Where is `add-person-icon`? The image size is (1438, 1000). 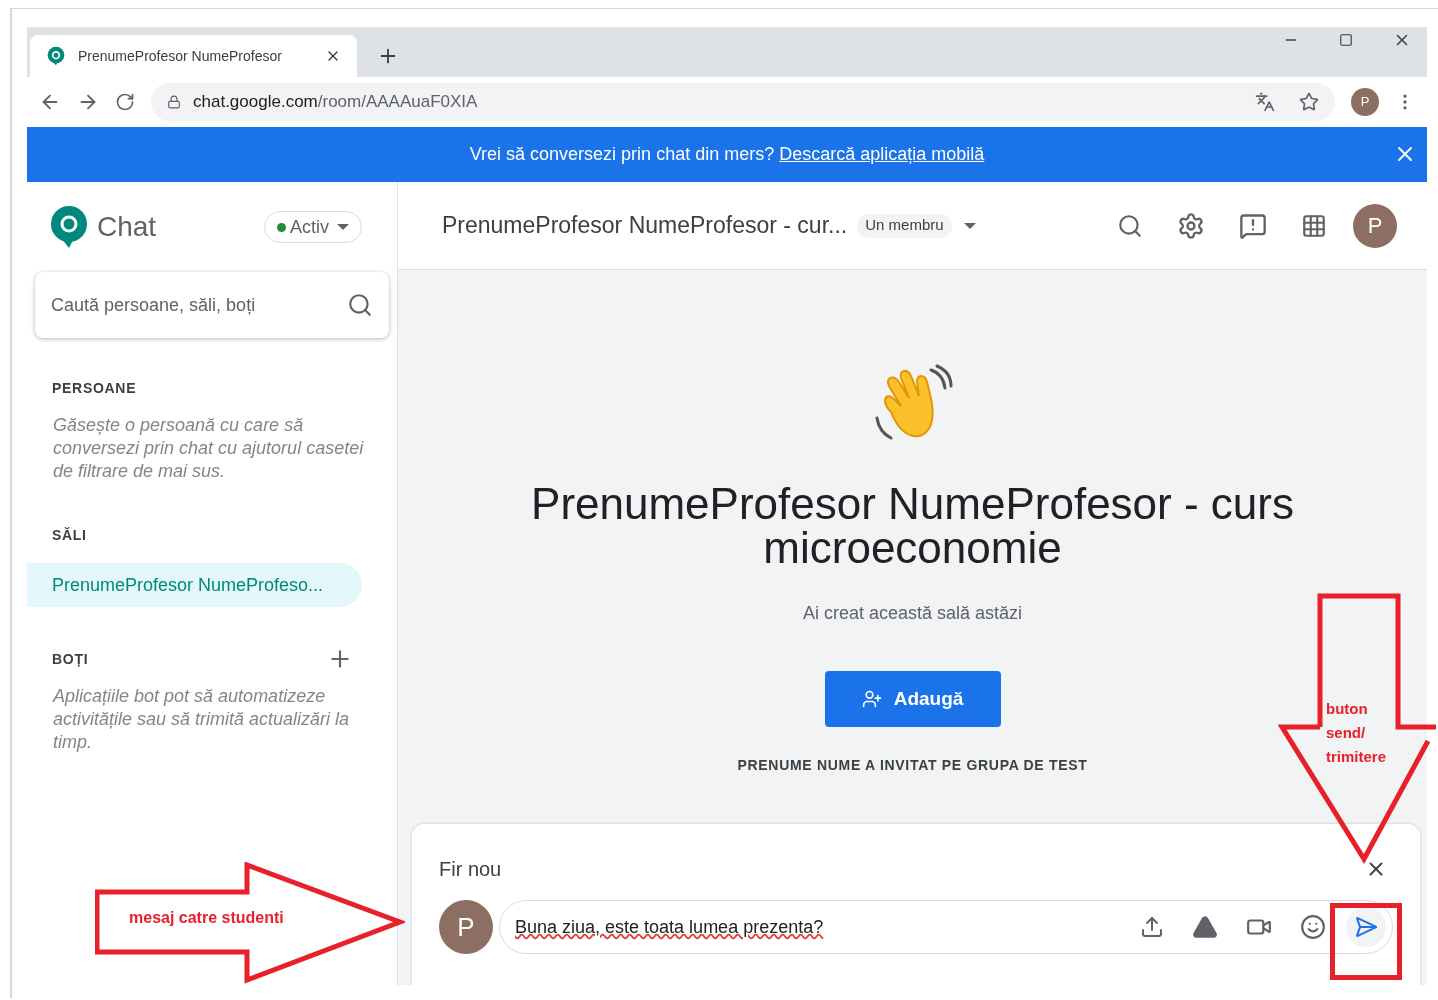 add-person-icon is located at coordinates (871, 699).